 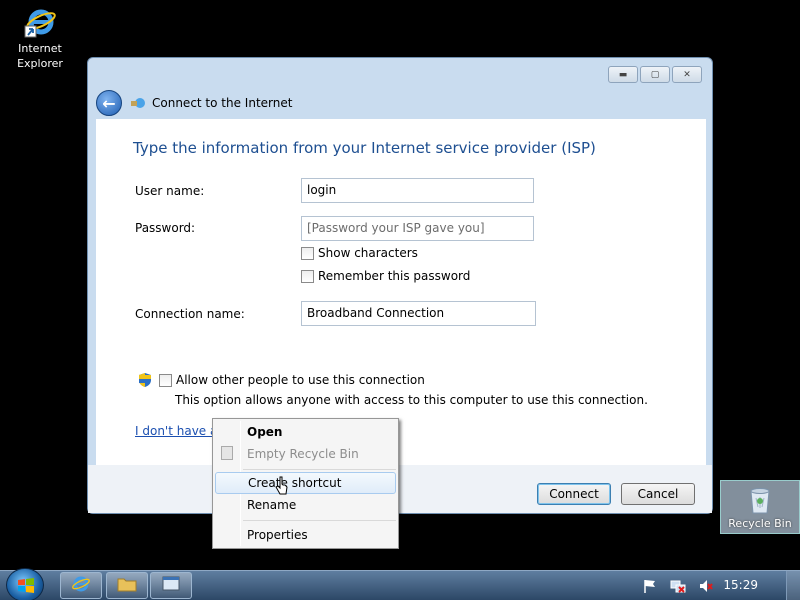 I want to click on show-desktop-button, so click(x=793, y=585).